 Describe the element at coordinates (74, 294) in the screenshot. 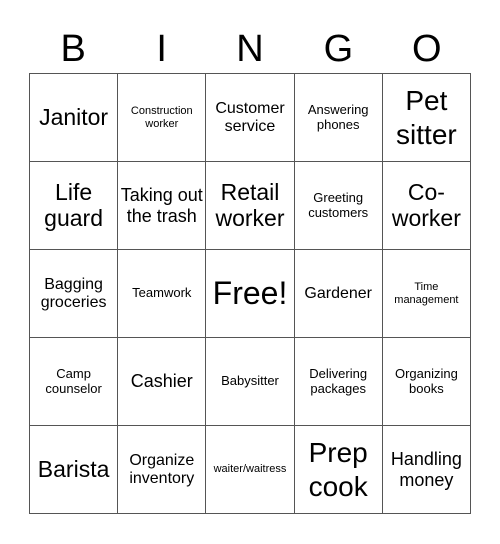

I see `bingo-cell: Bagging groceries` at that location.